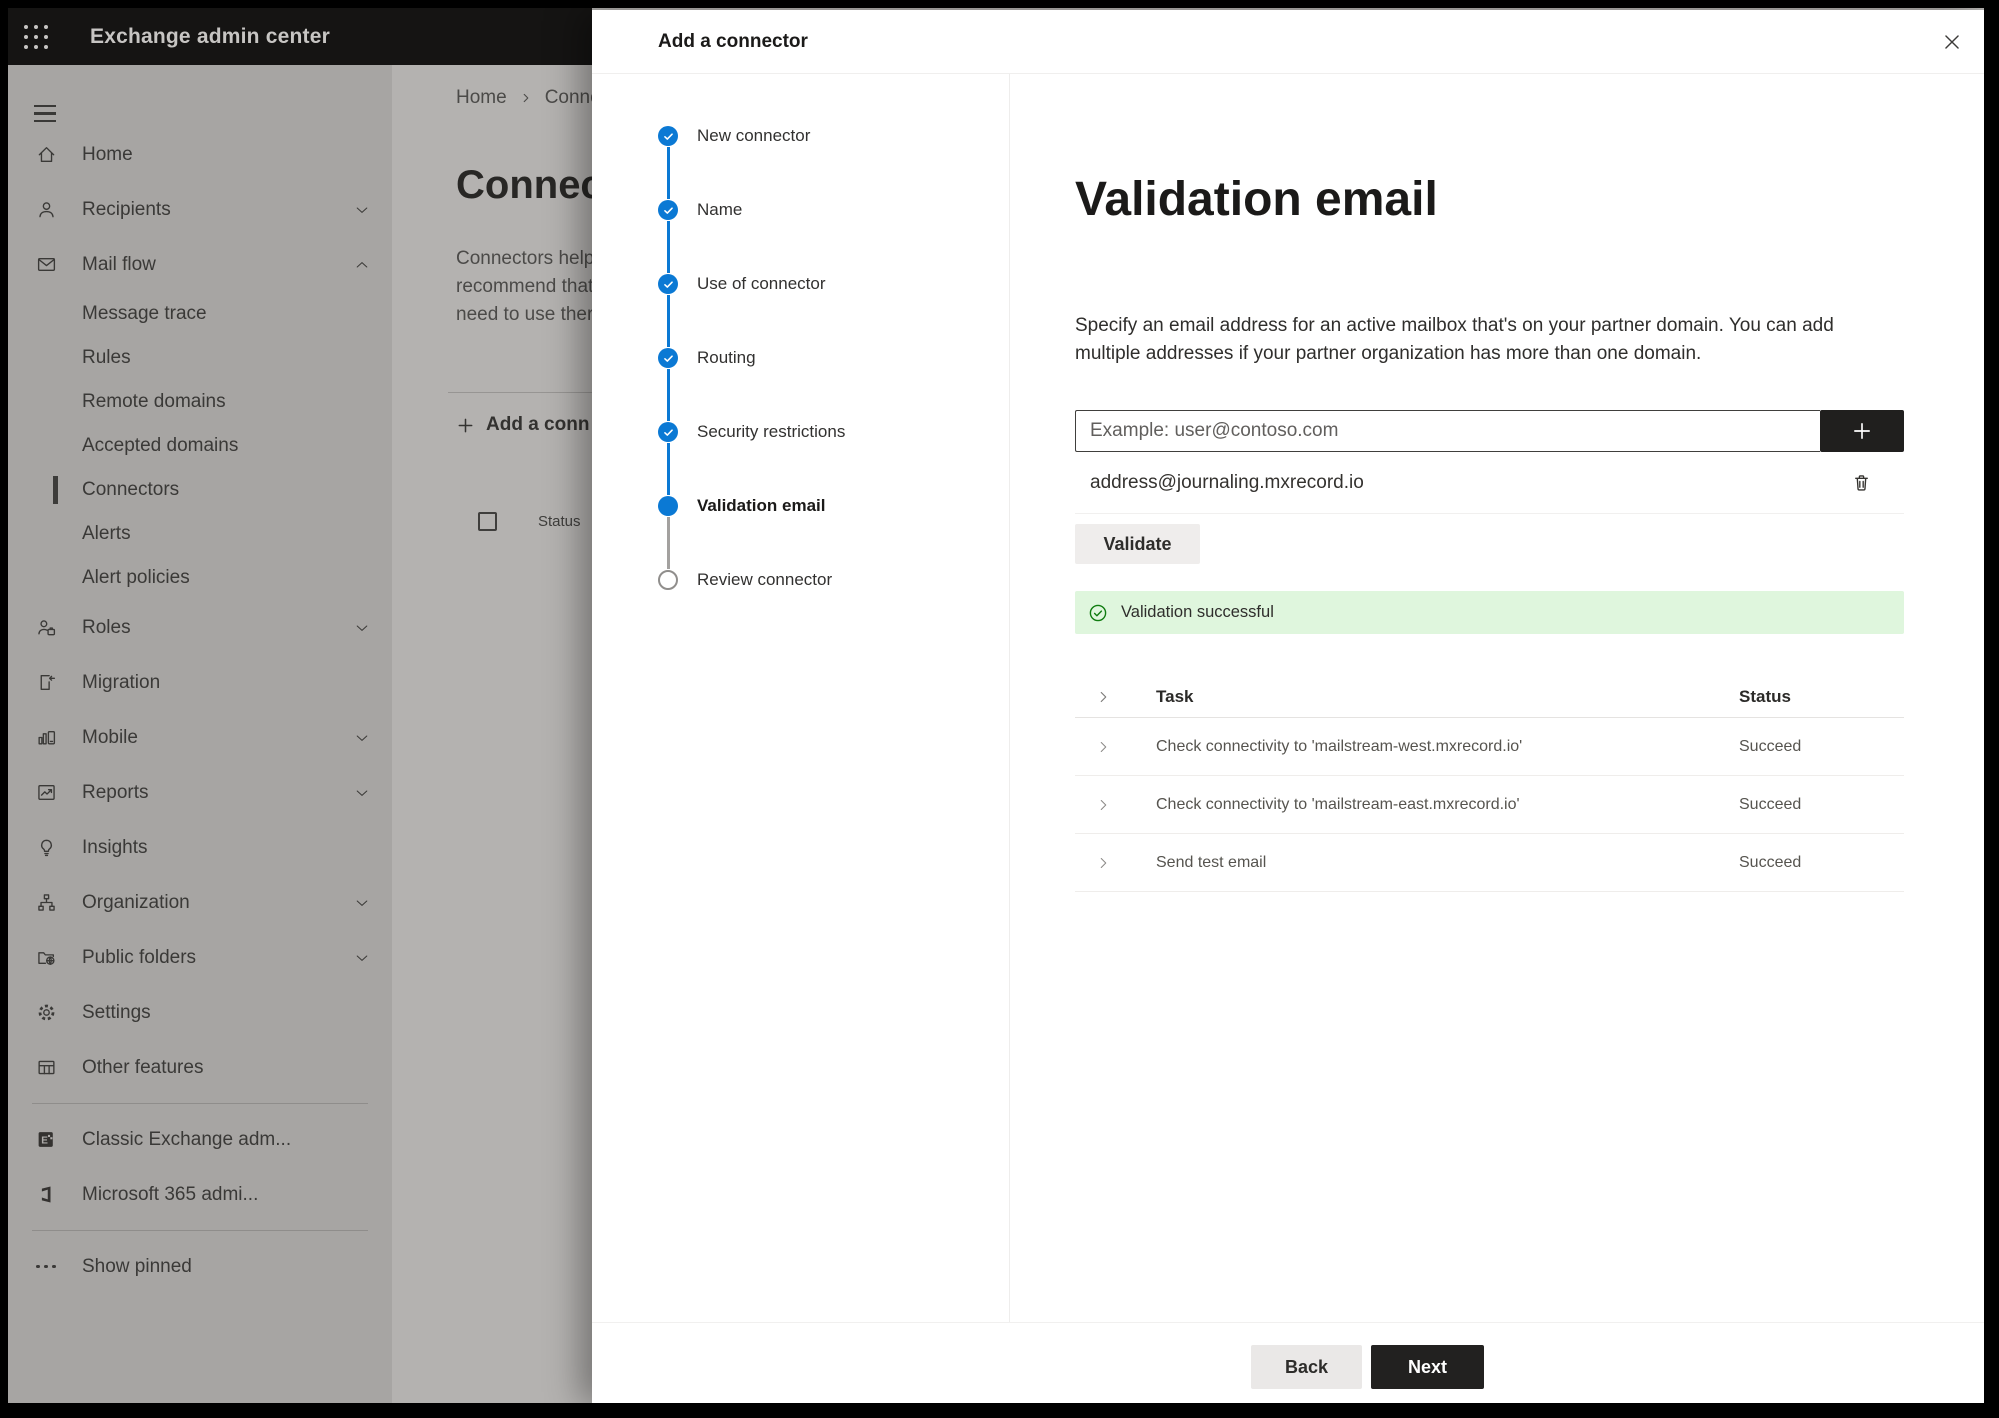  Describe the element at coordinates (568, 97) in the screenshot. I see `breadcrumb-current: Conne` at that location.